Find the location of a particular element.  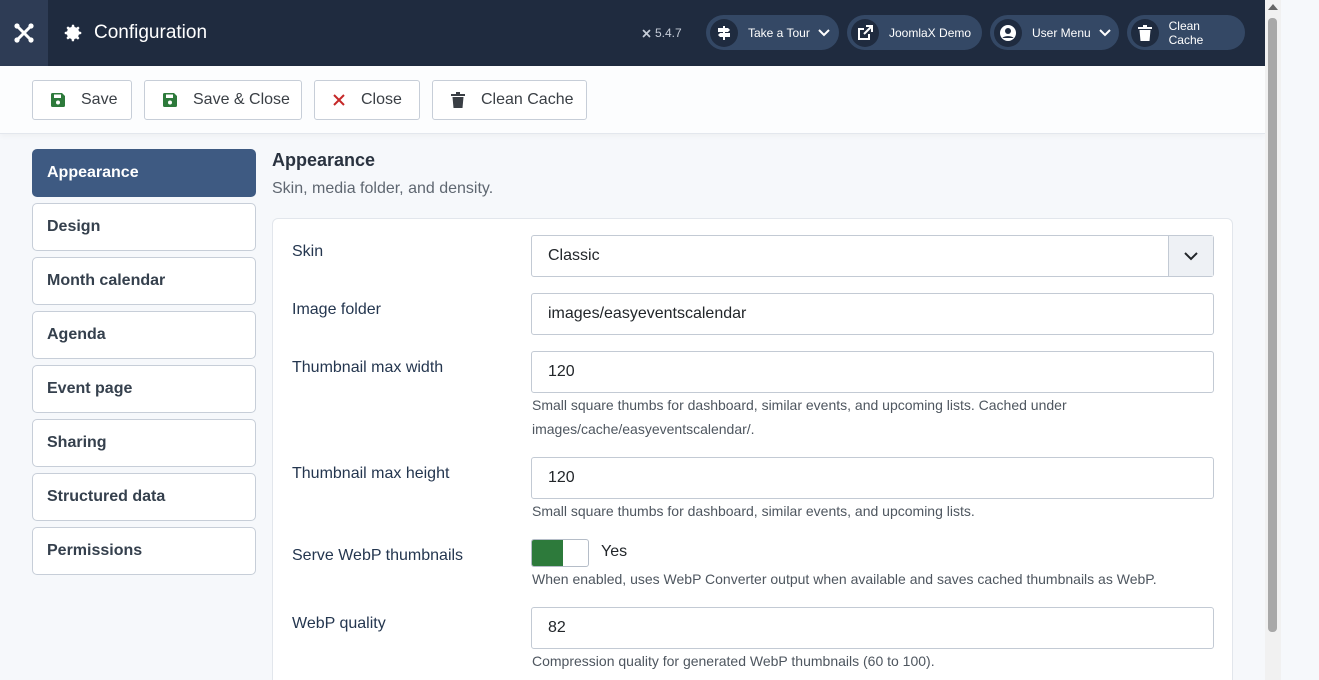

joomlax-demo-button: JoomlaX Demo is located at coordinates (914, 32).